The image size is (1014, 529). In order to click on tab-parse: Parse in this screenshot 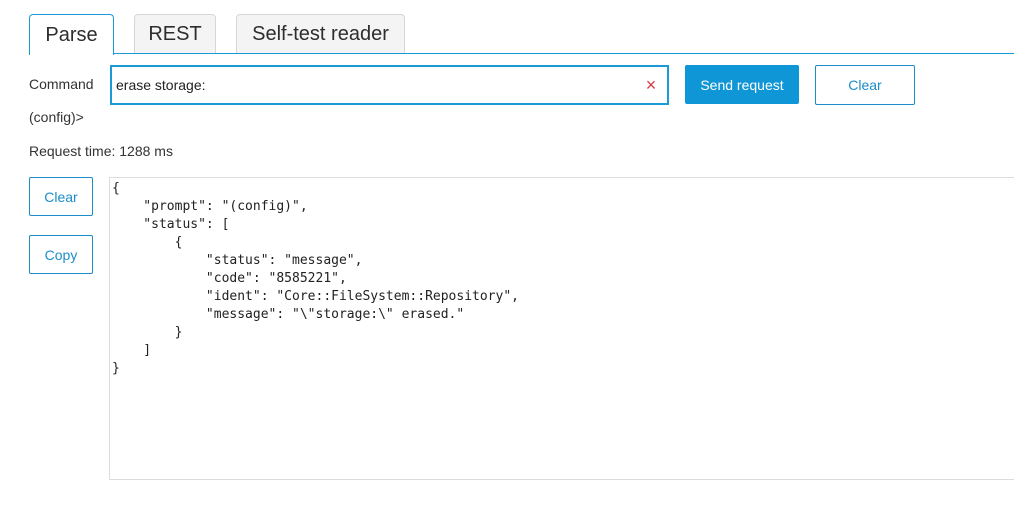, I will do `click(71, 35)`.